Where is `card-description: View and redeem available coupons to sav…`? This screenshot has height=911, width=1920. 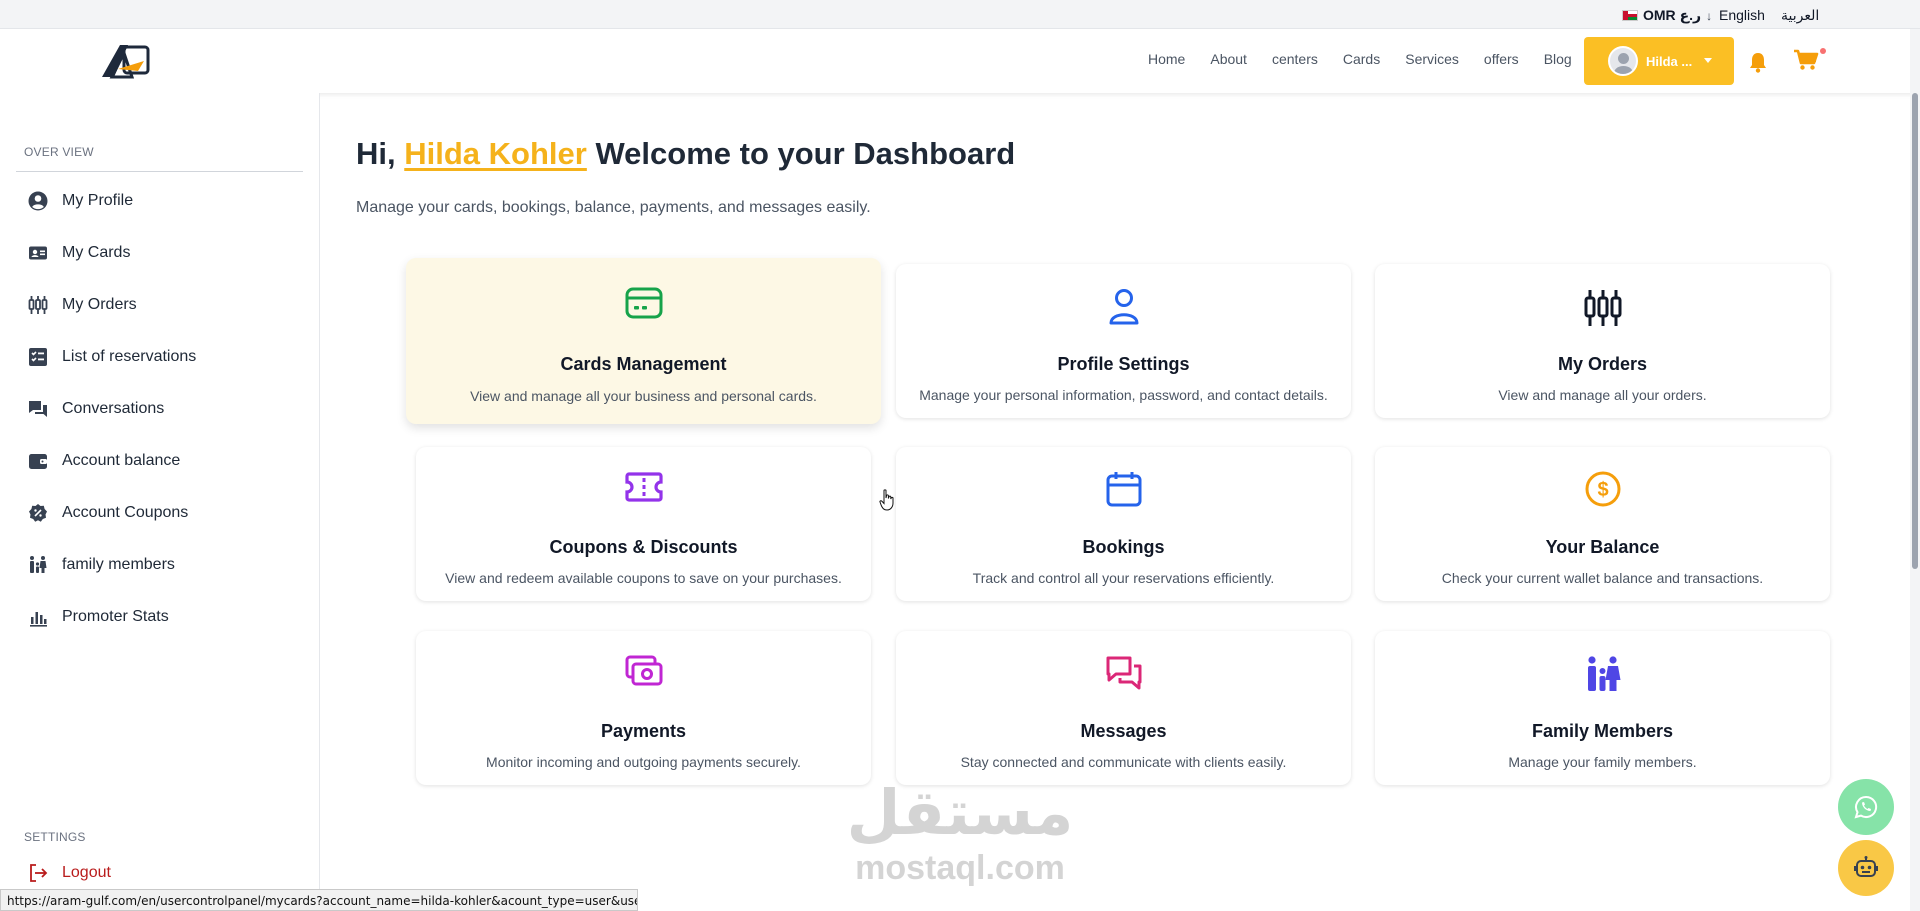
card-description: View and redeem available coupons to sav… is located at coordinates (643, 578).